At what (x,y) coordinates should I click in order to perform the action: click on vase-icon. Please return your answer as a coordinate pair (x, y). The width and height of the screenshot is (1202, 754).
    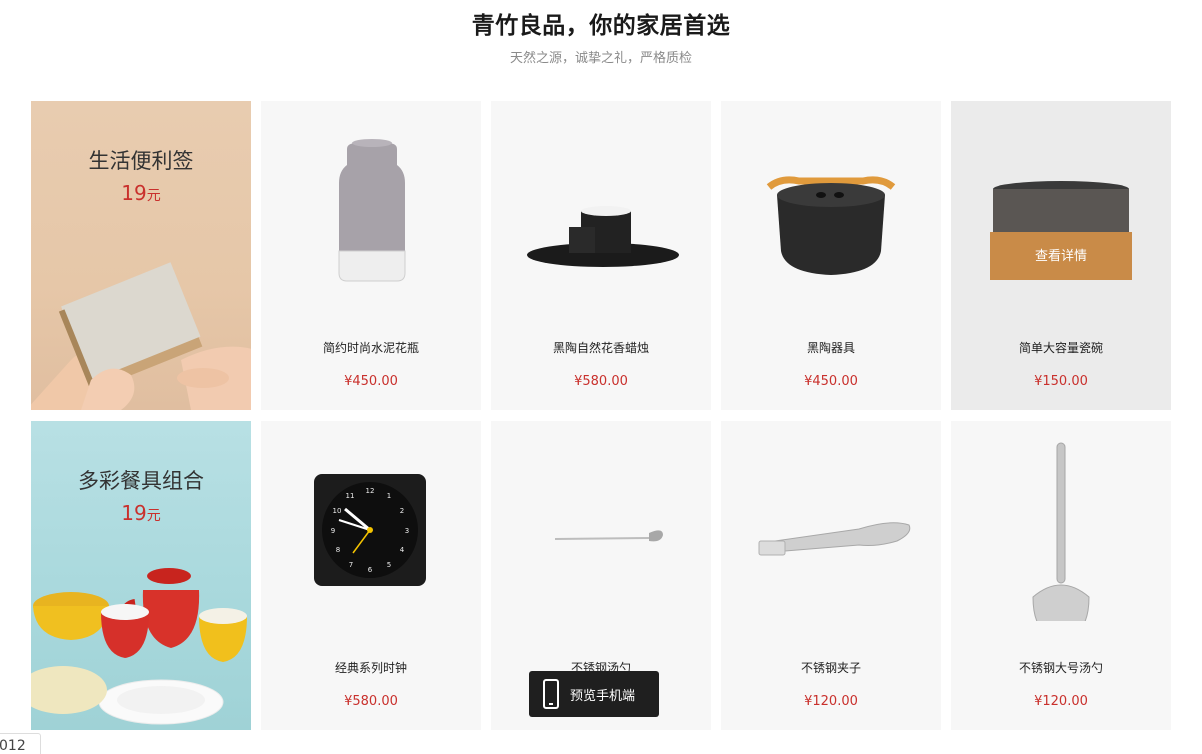
    Looking at the image, I should click on (372, 210).